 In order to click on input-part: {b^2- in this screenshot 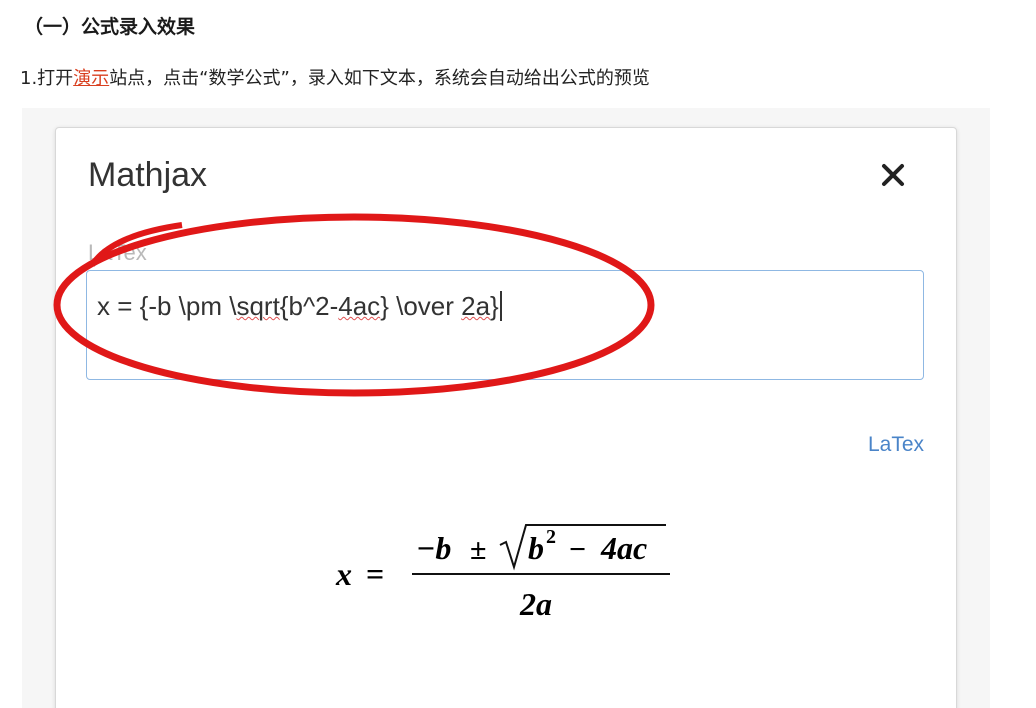, I will do `click(309, 306)`.